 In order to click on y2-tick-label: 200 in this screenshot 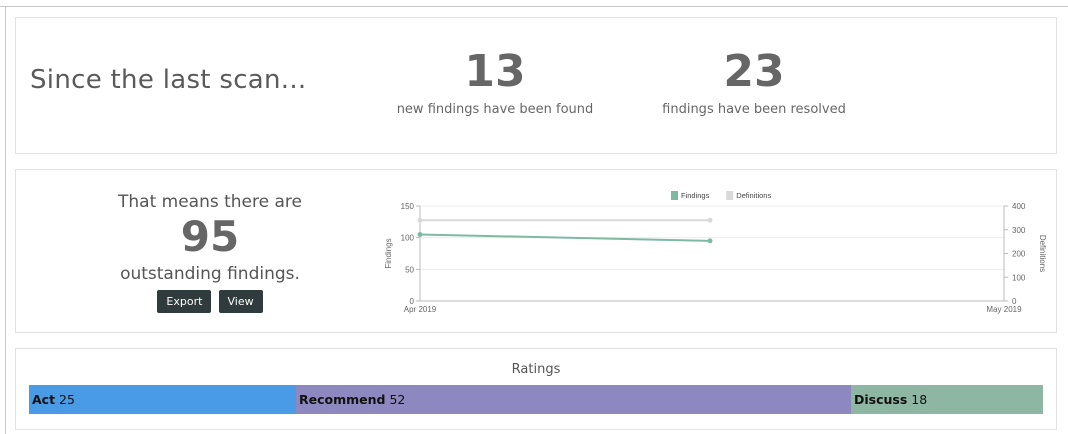, I will do `click(1019, 254)`.